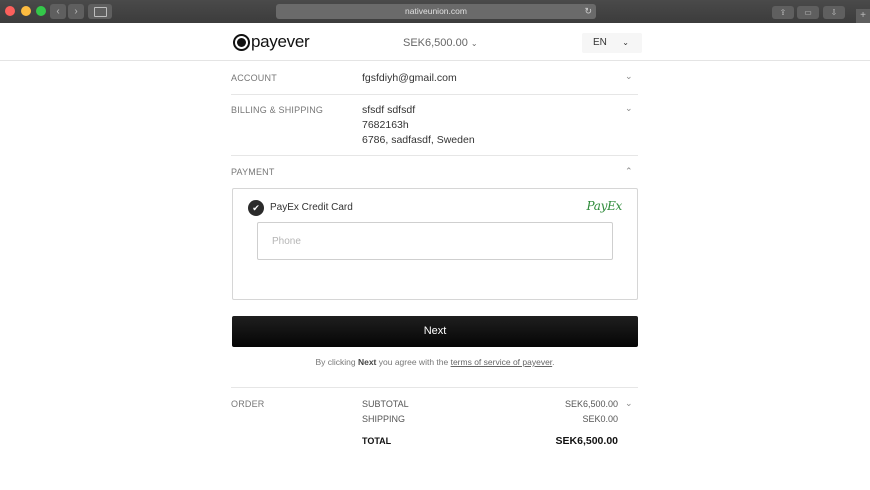 This screenshot has width=870, height=490. Describe the element at coordinates (588, 11) in the screenshot. I see `reload-icon: ↻` at that location.